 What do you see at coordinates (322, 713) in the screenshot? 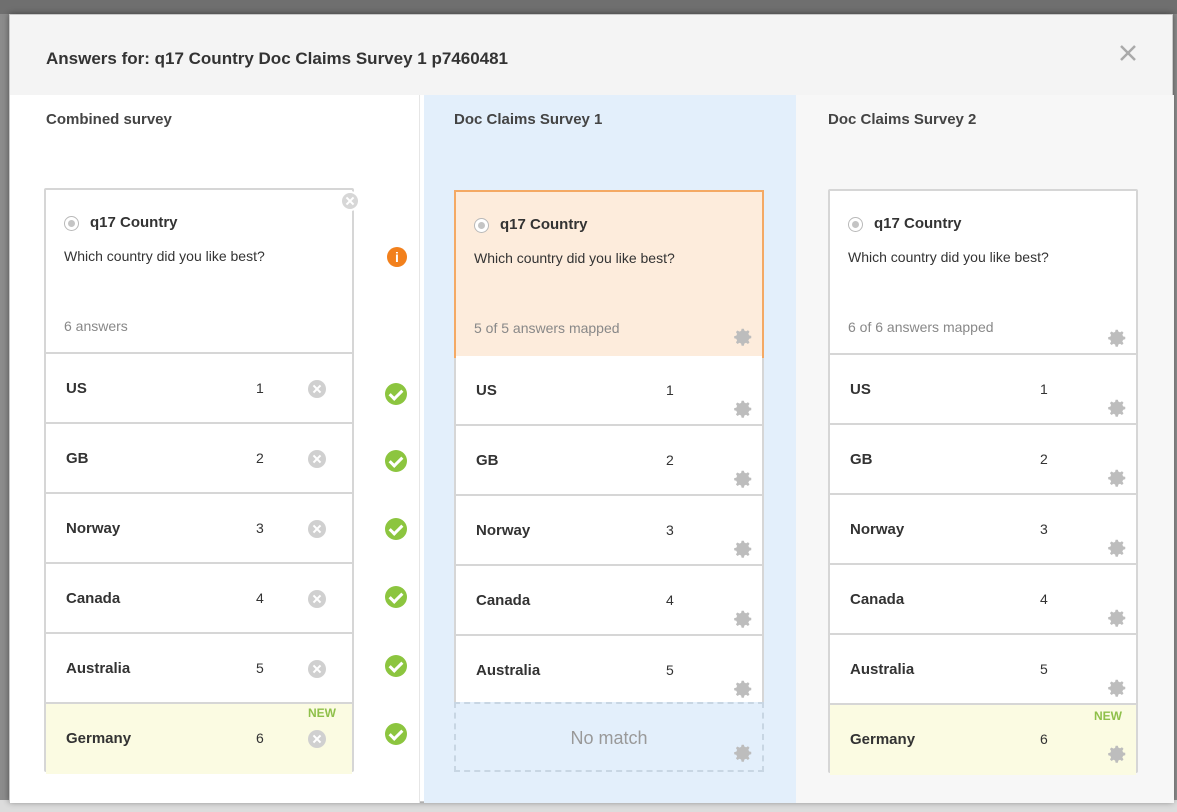
I see `new-badge: NEW` at bounding box center [322, 713].